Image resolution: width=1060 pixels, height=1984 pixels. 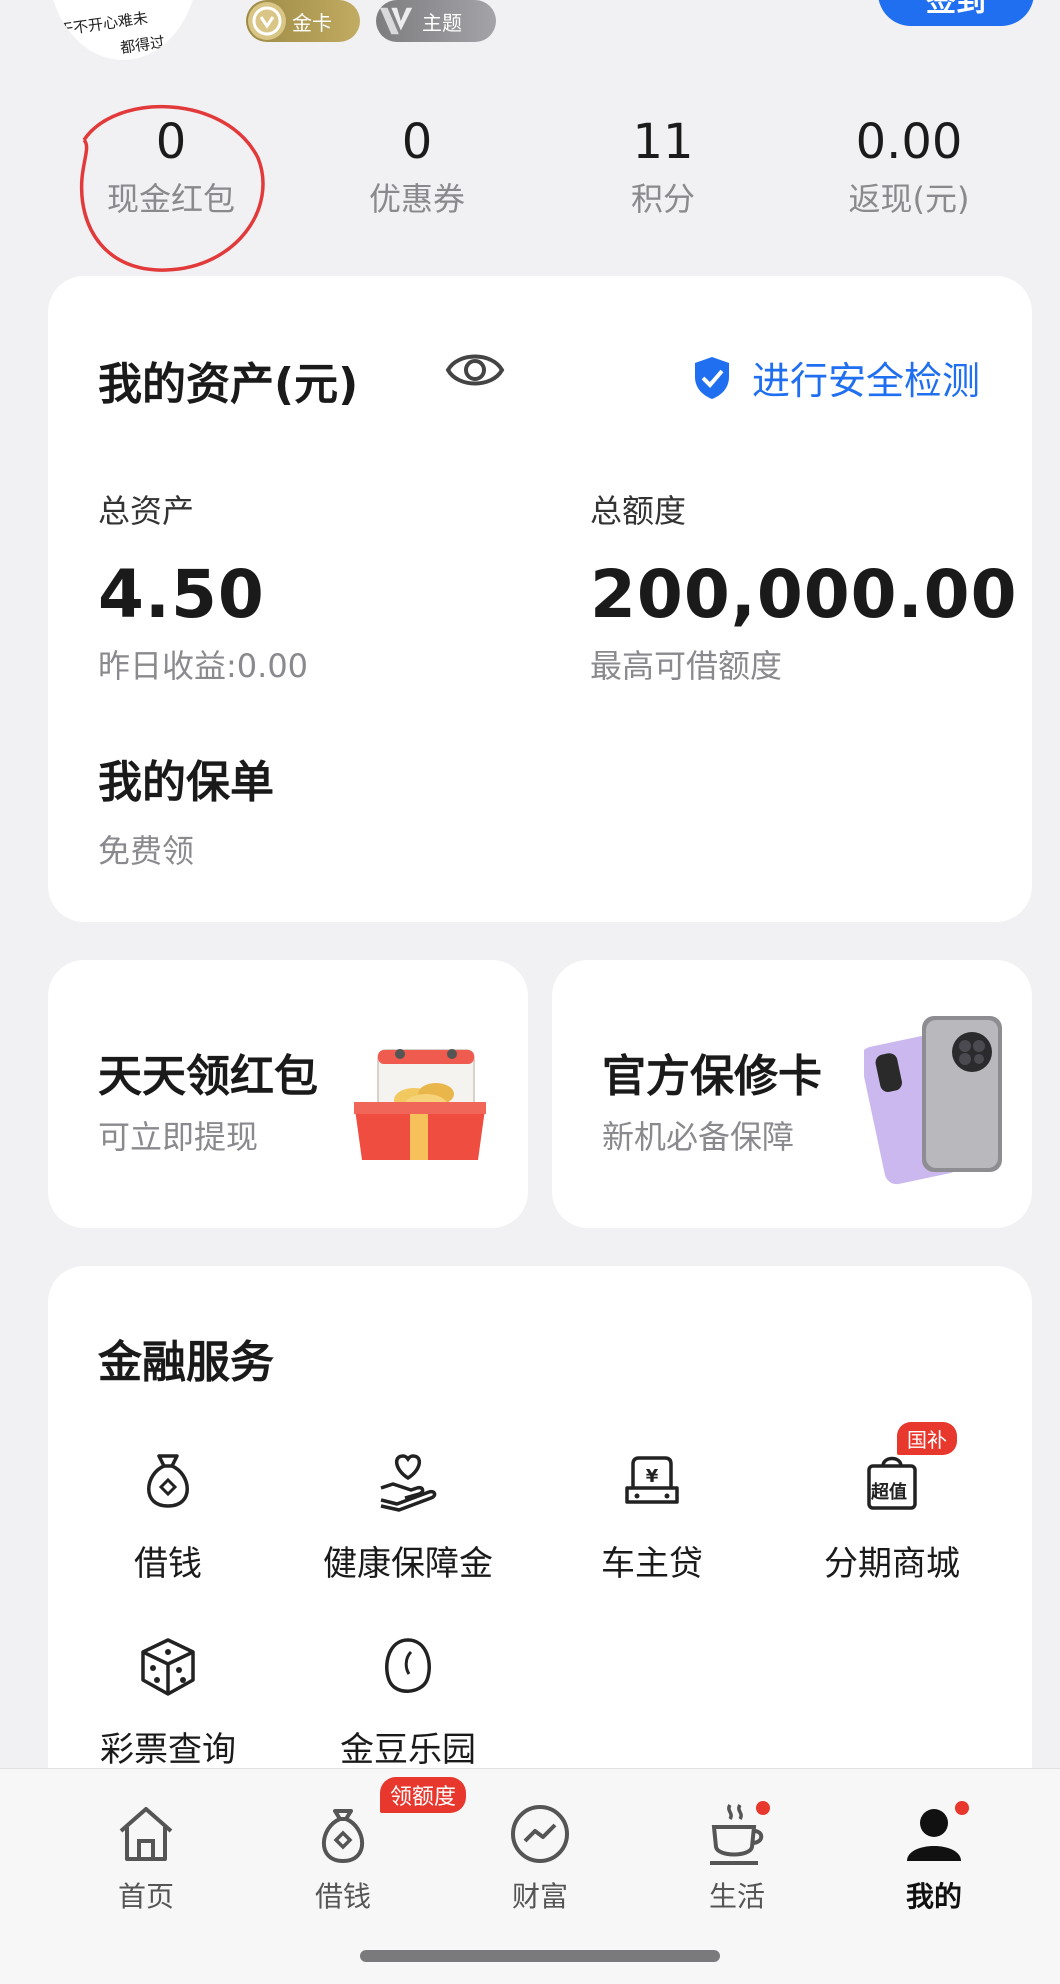 I want to click on nav-life: 生活, so click(x=737, y=1857).